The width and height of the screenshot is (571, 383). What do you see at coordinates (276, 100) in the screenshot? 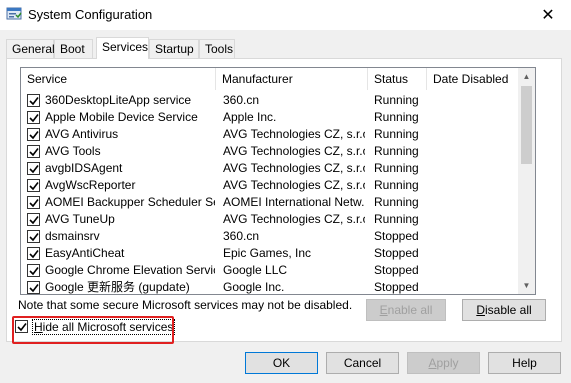
I see `table-row: 360DesktopLiteApp service 360.cn Running` at bounding box center [276, 100].